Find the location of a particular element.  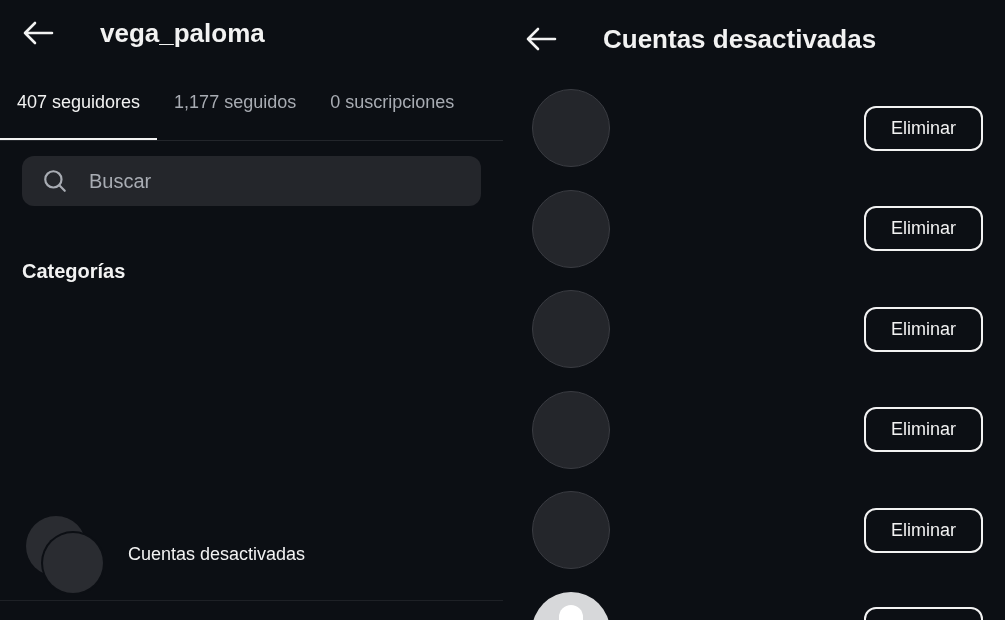

section-heading: Categorías is located at coordinates (74, 271).